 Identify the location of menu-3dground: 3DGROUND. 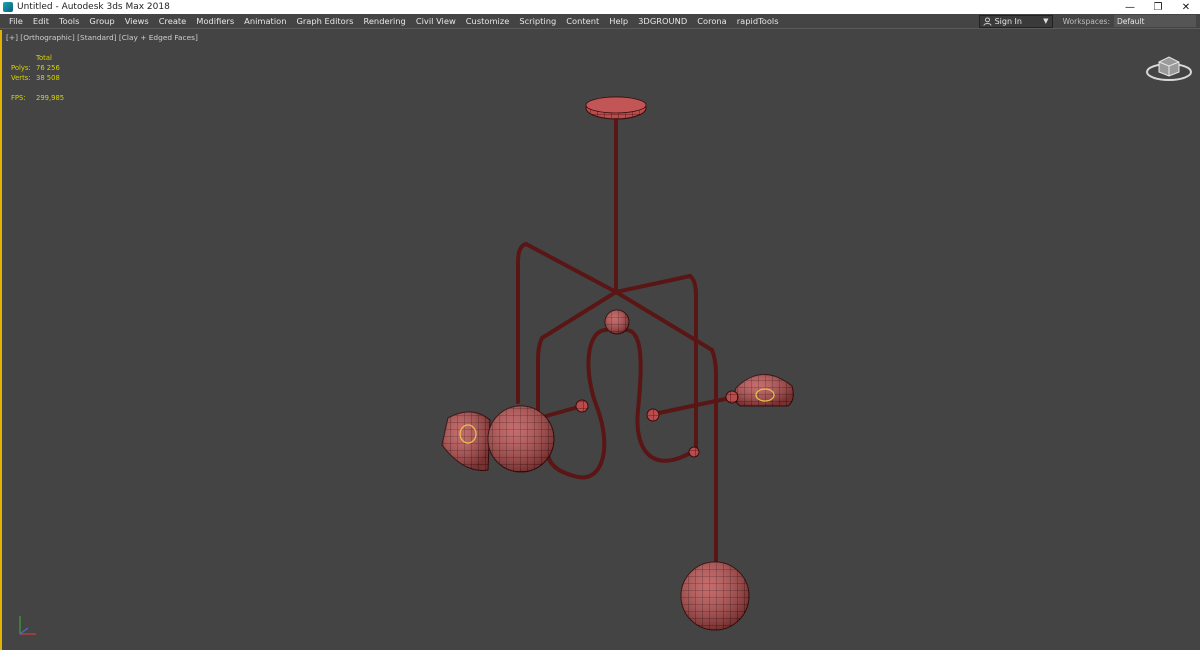
(662, 21).